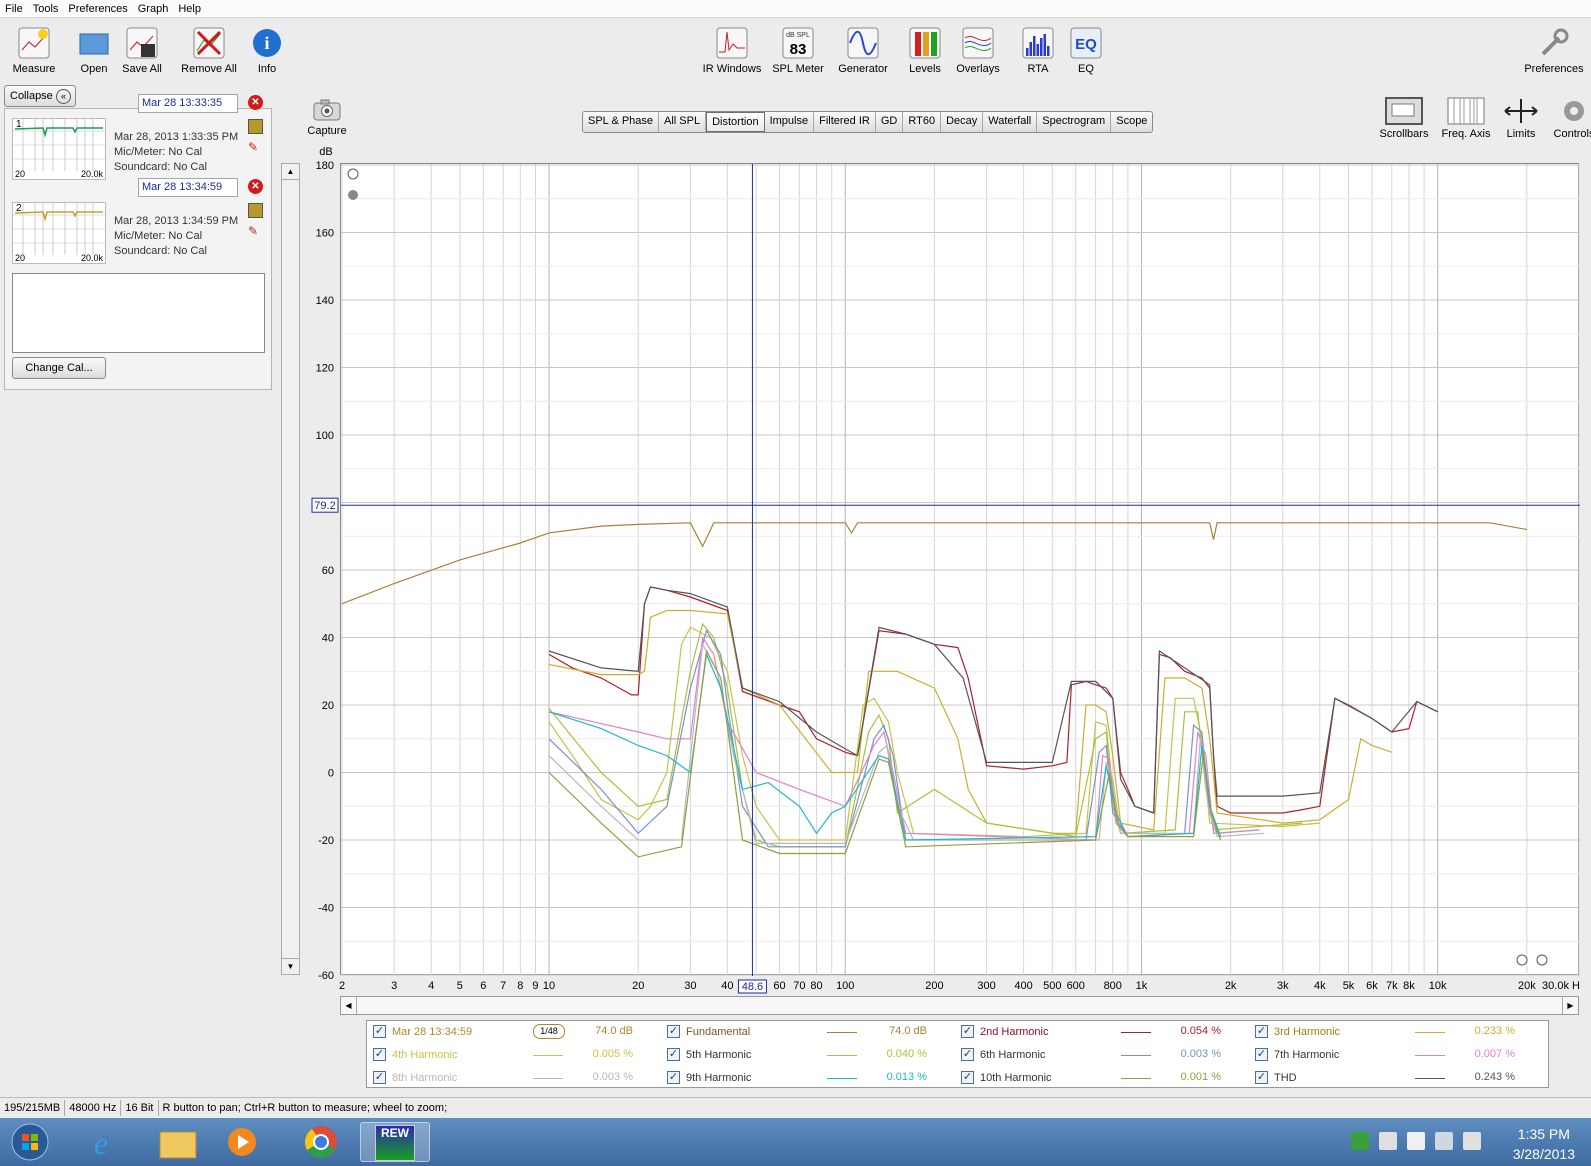  What do you see at coordinates (1569, 118) in the screenshot?
I see `controls-button: Controls` at bounding box center [1569, 118].